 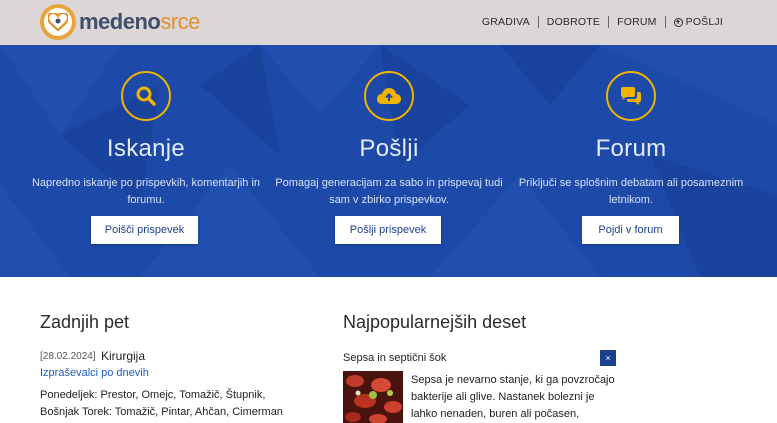 I want to click on site-logo: medenosrce, so click(x=120, y=22).